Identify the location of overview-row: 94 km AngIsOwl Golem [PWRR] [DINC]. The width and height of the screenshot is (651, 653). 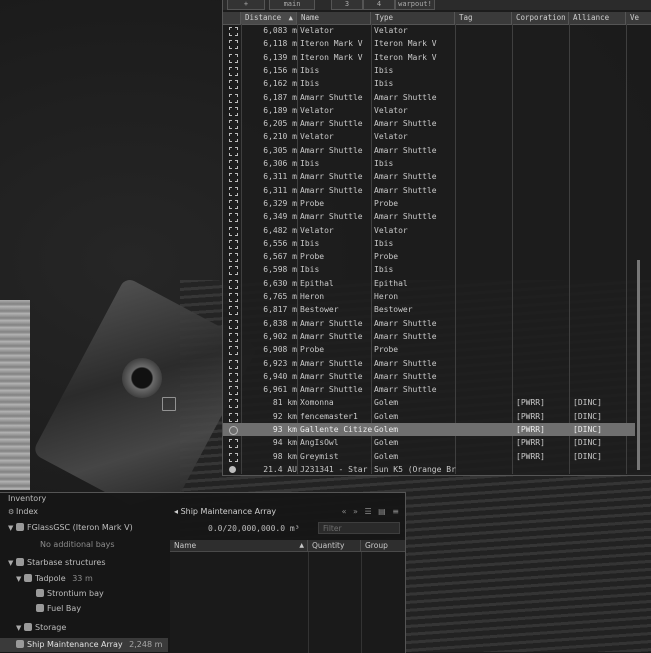
(429, 442).